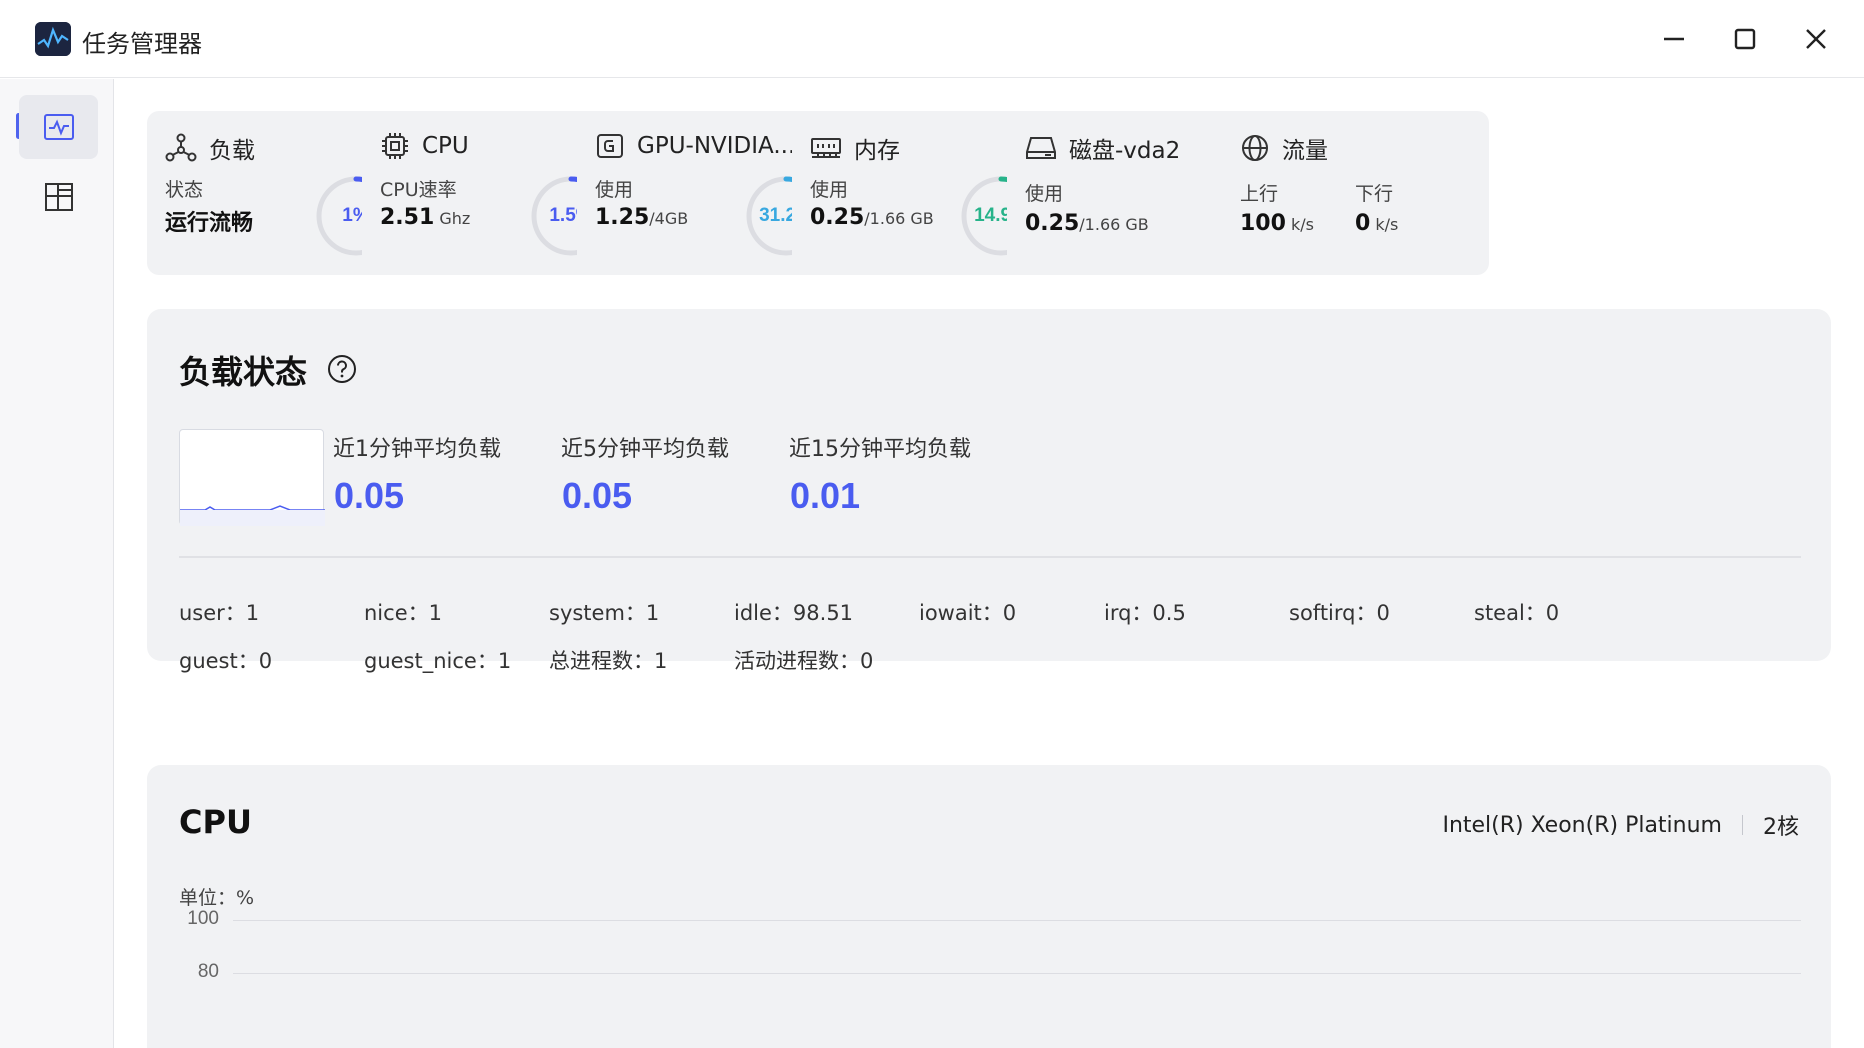 The image size is (1864, 1048). Describe the element at coordinates (252, 477) in the screenshot. I see `load-sparkline` at that location.